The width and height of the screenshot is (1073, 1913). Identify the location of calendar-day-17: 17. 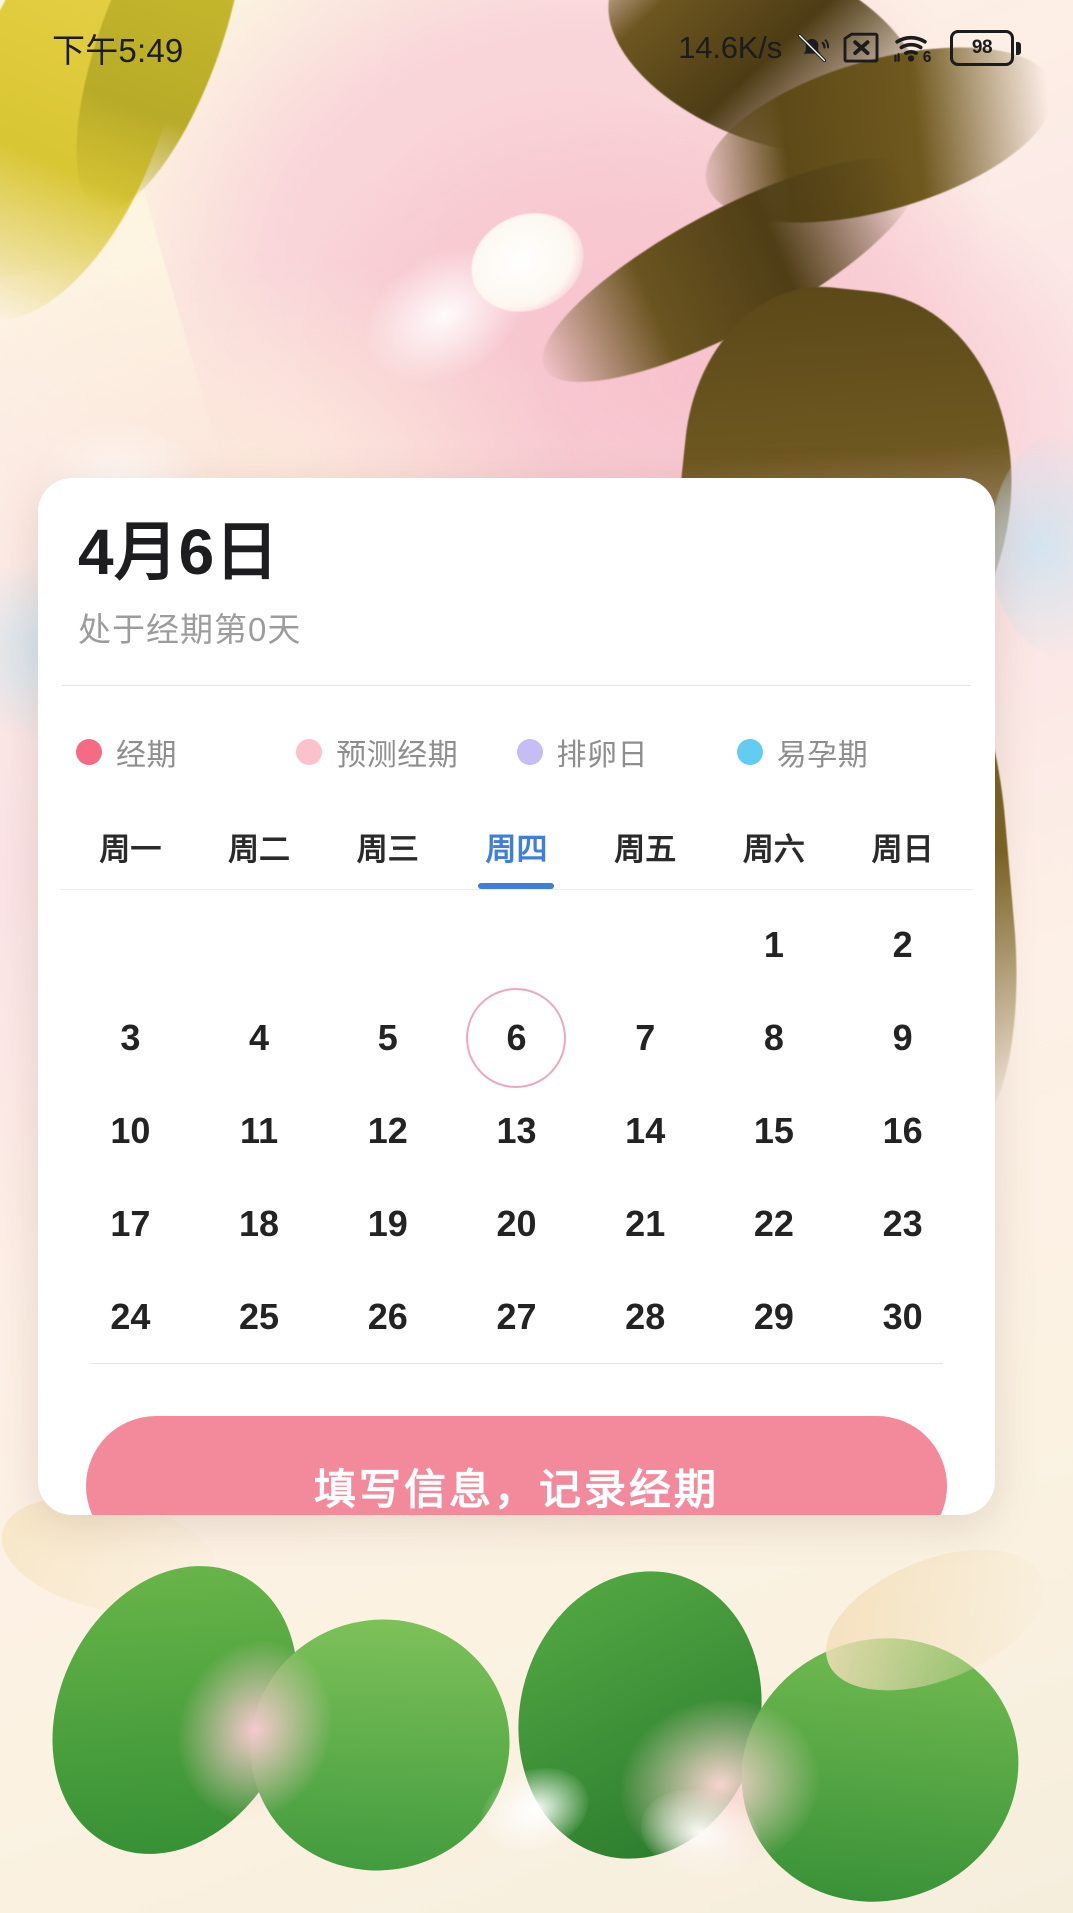
(130, 1223).